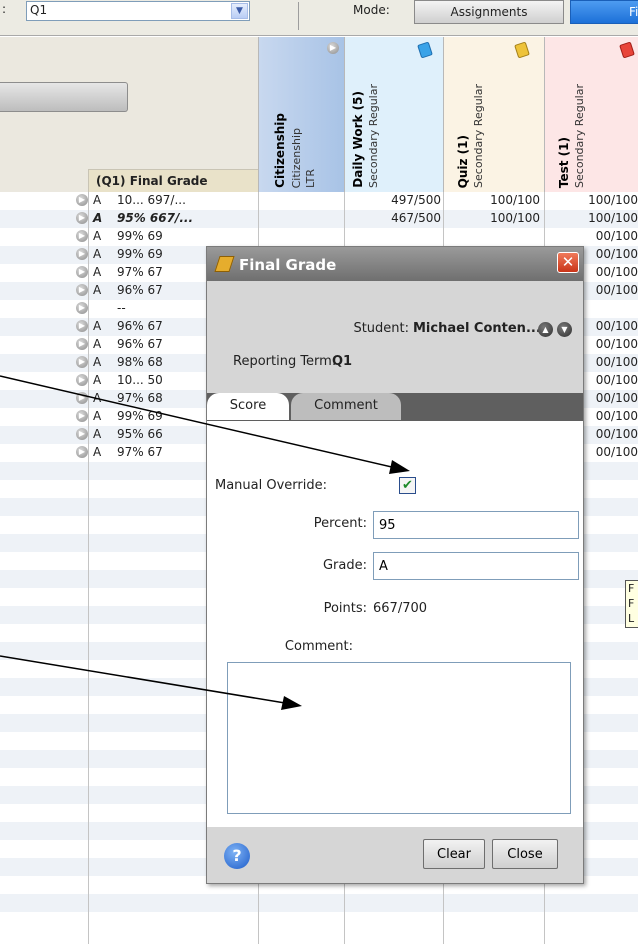 This screenshot has height=944, width=638. Describe the element at coordinates (407, 485) in the screenshot. I see `manual-override-checkbox: ✔` at that location.